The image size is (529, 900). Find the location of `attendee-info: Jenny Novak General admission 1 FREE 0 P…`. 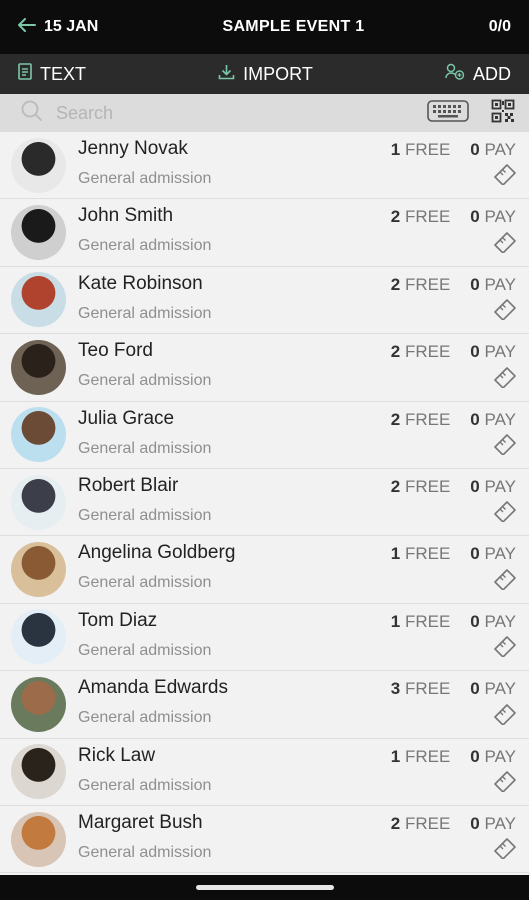

attendee-info: Jenny Novak General admission 1 FREE 0 P… is located at coordinates (303, 165).